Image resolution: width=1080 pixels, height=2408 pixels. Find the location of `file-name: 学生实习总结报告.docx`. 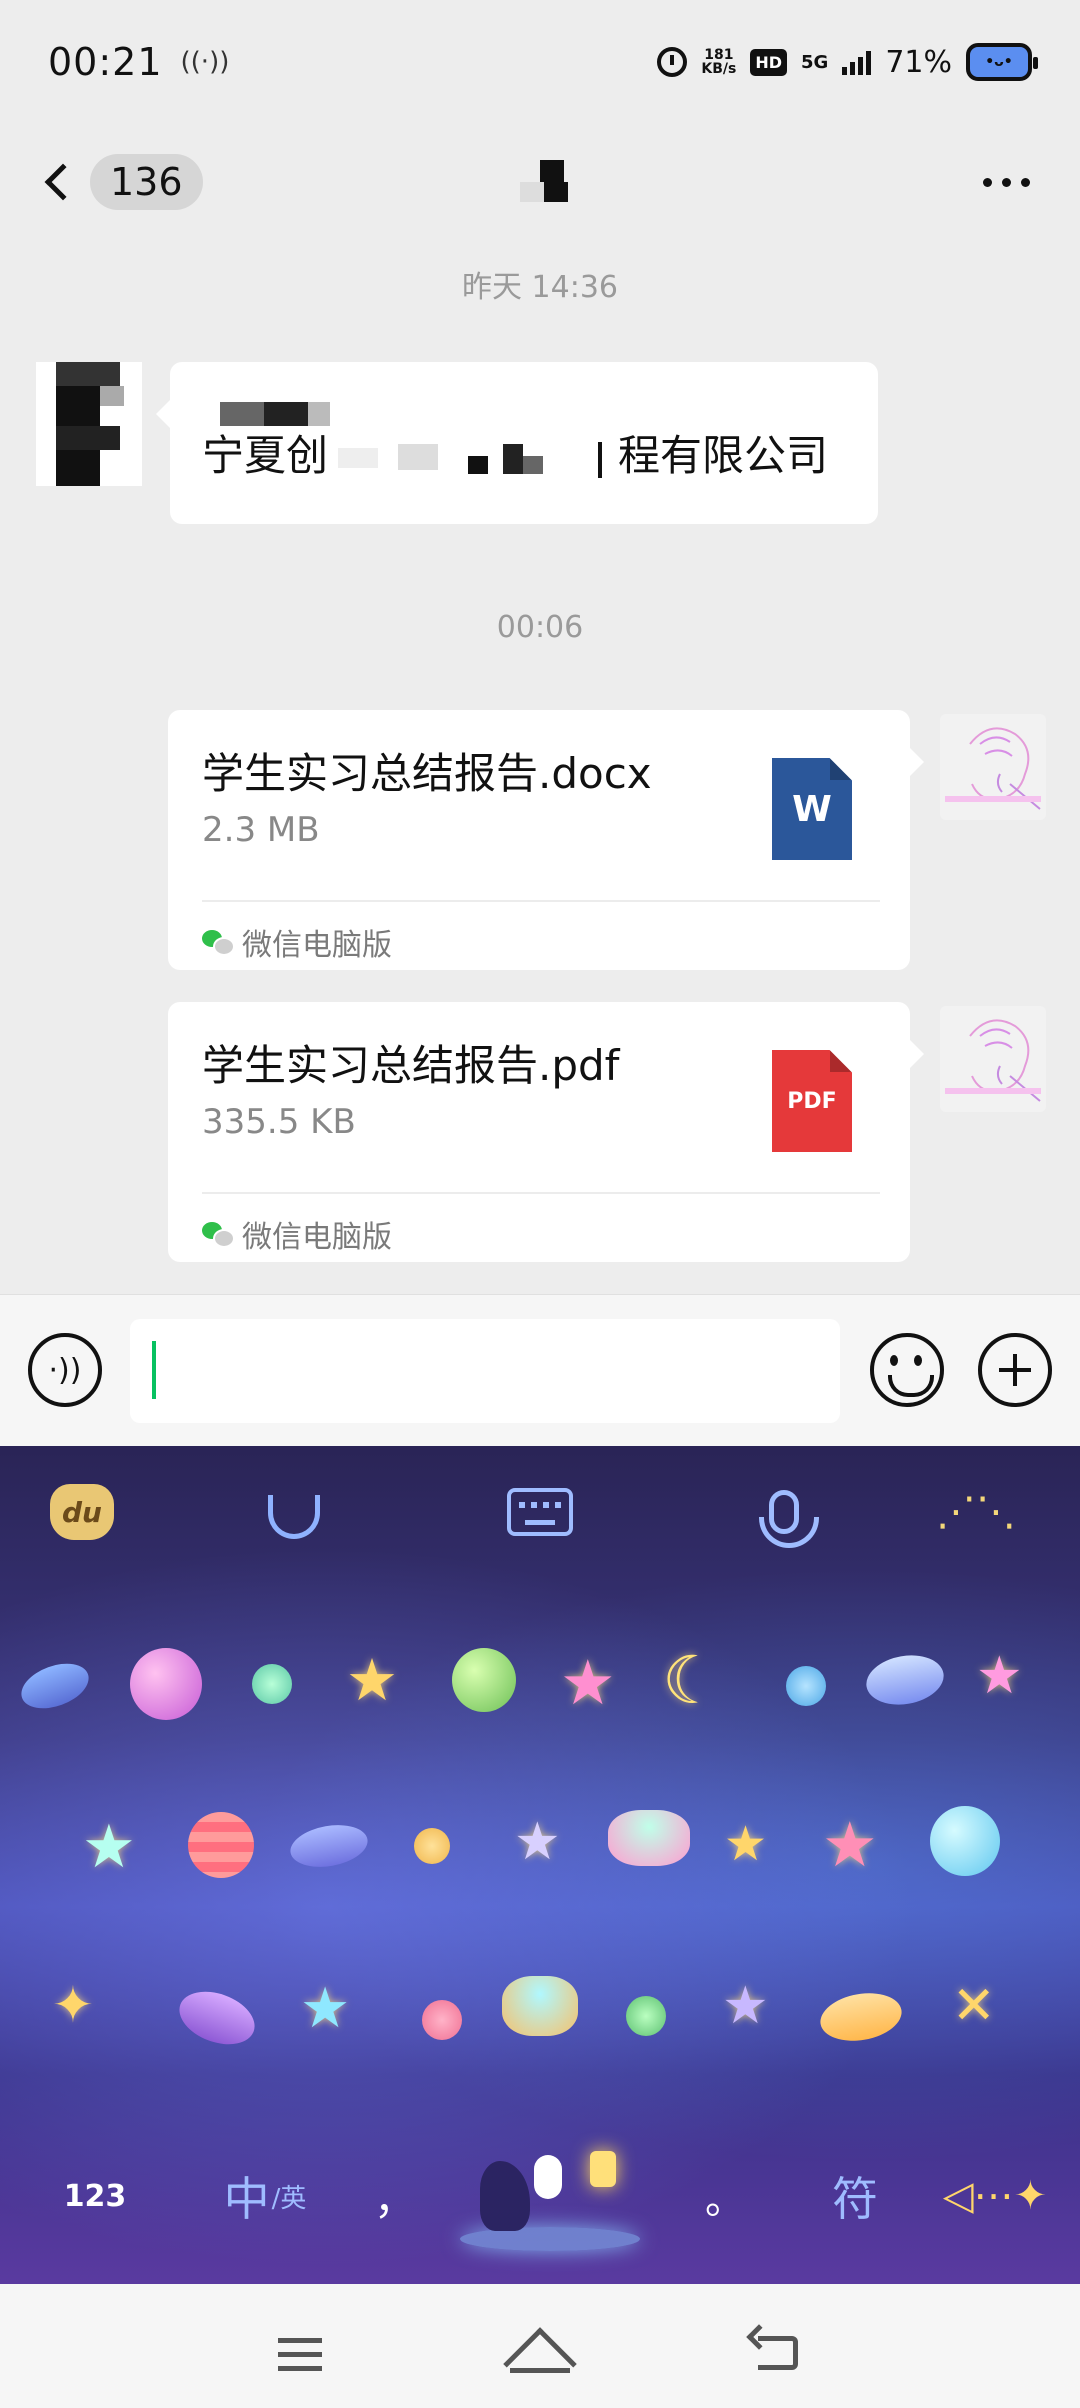

file-name: 学生实习总结报告.docx is located at coordinates (427, 773).